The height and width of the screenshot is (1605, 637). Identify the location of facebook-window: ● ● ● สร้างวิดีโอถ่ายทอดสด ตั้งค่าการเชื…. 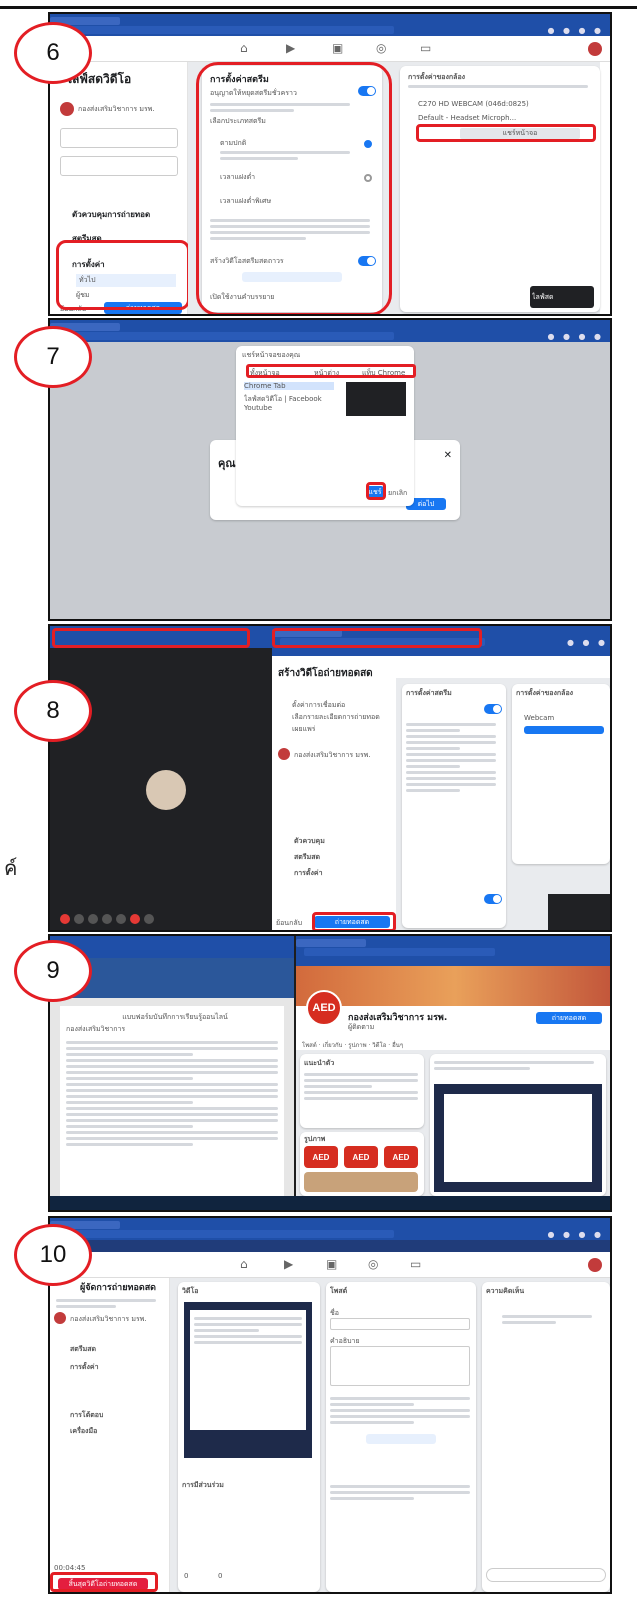
(441, 778).